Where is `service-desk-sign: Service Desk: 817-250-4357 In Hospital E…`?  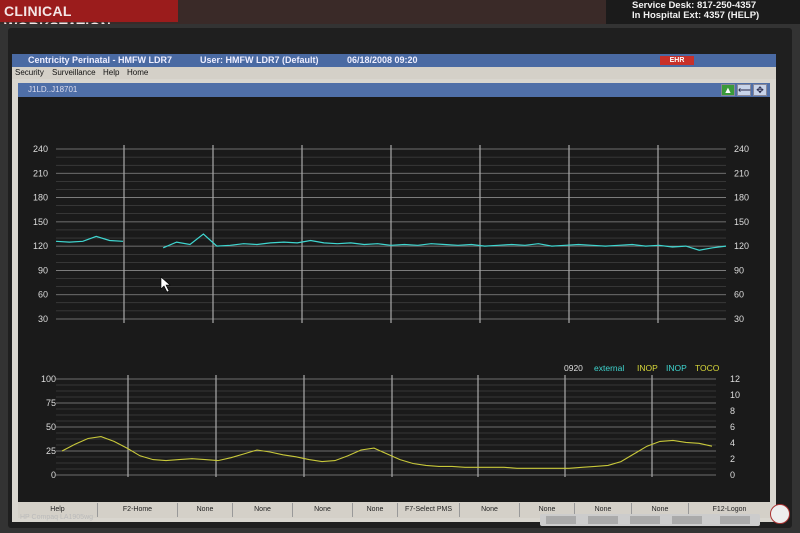 service-desk-sign: Service Desk: 817-250-4357 In Hospital E… is located at coordinates (703, 12).